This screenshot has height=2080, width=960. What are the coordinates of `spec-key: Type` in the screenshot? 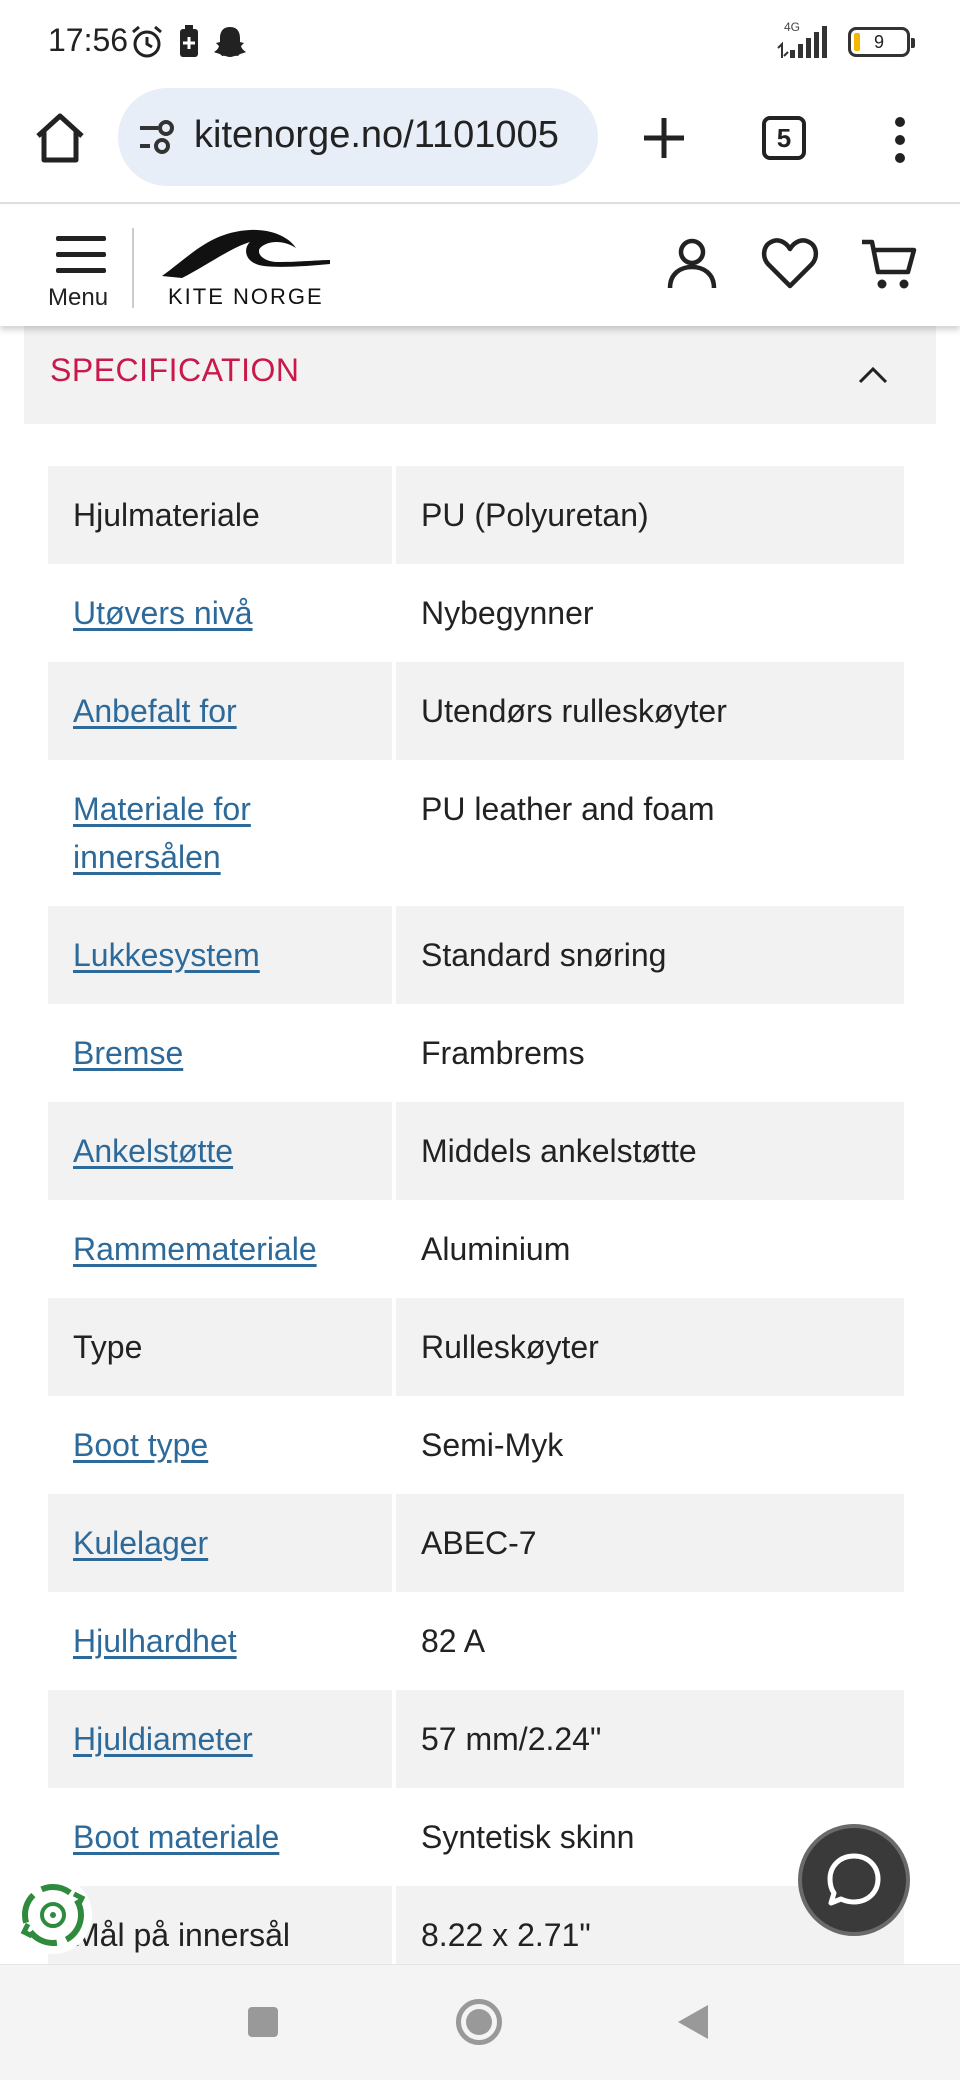 It's located at (108, 1347).